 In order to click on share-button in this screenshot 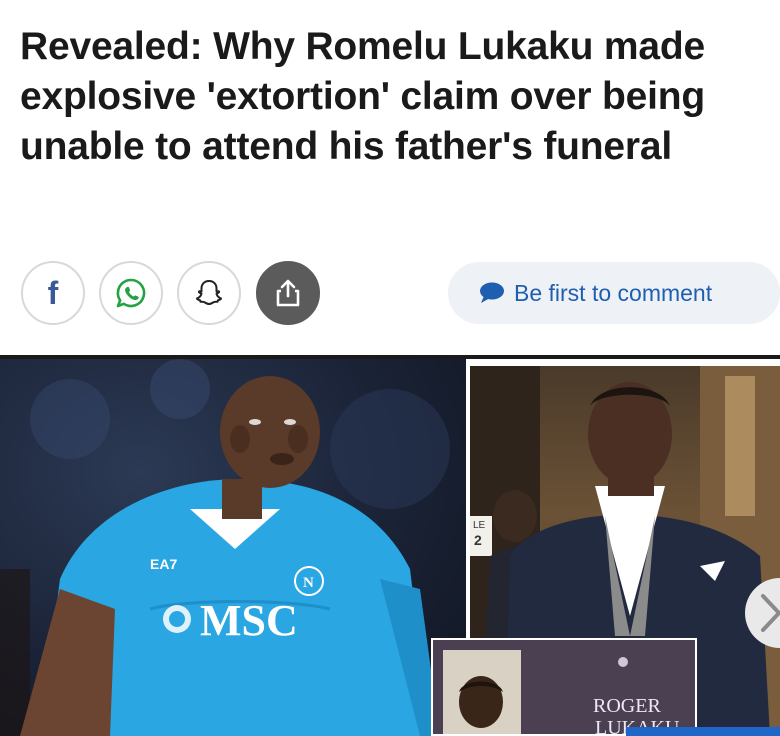, I will do `click(288, 293)`.